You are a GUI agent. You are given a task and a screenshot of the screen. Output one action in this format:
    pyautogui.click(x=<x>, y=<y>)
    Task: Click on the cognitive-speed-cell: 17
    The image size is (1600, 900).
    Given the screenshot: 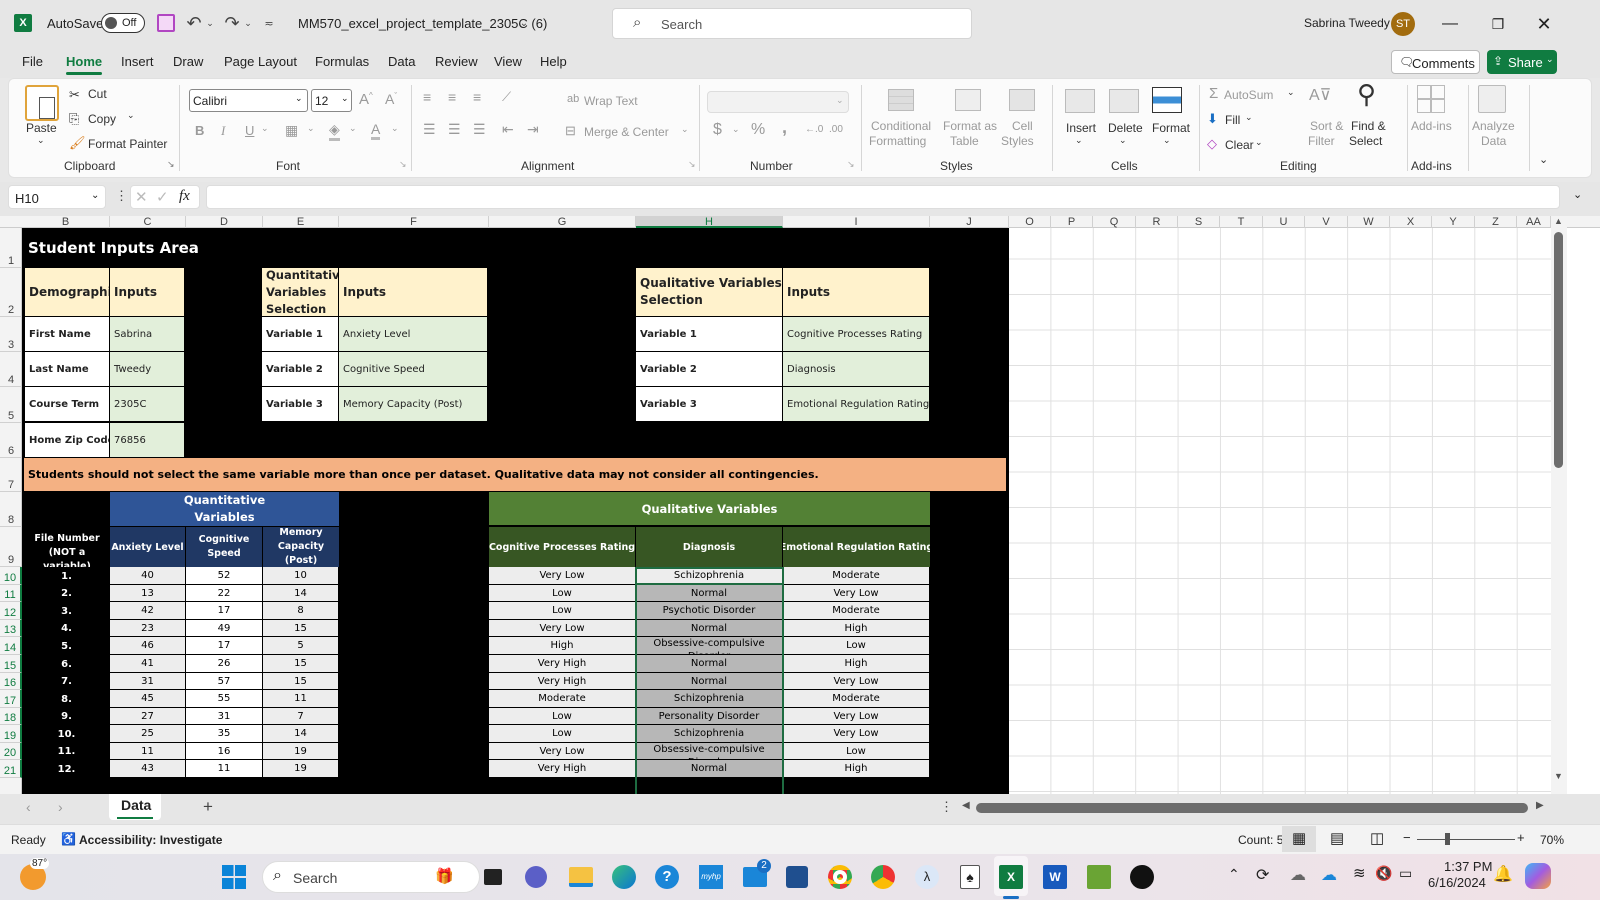 What is the action you would take?
    pyautogui.click(x=224, y=611)
    